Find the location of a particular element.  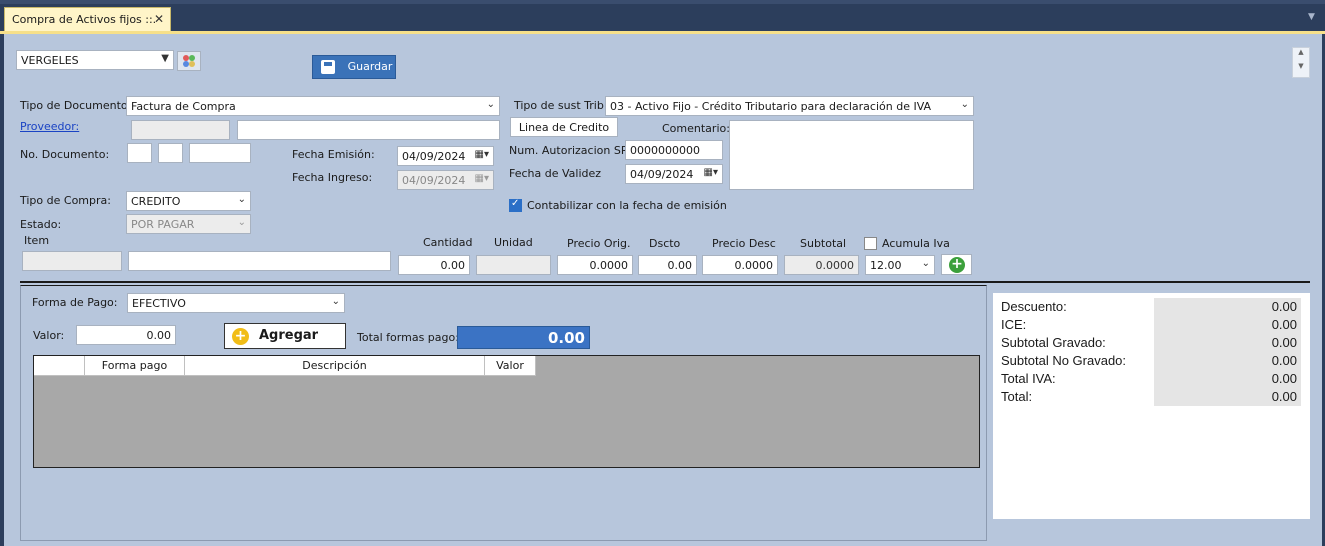

precio-desc-field: 0.0000 is located at coordinates (740, 265).